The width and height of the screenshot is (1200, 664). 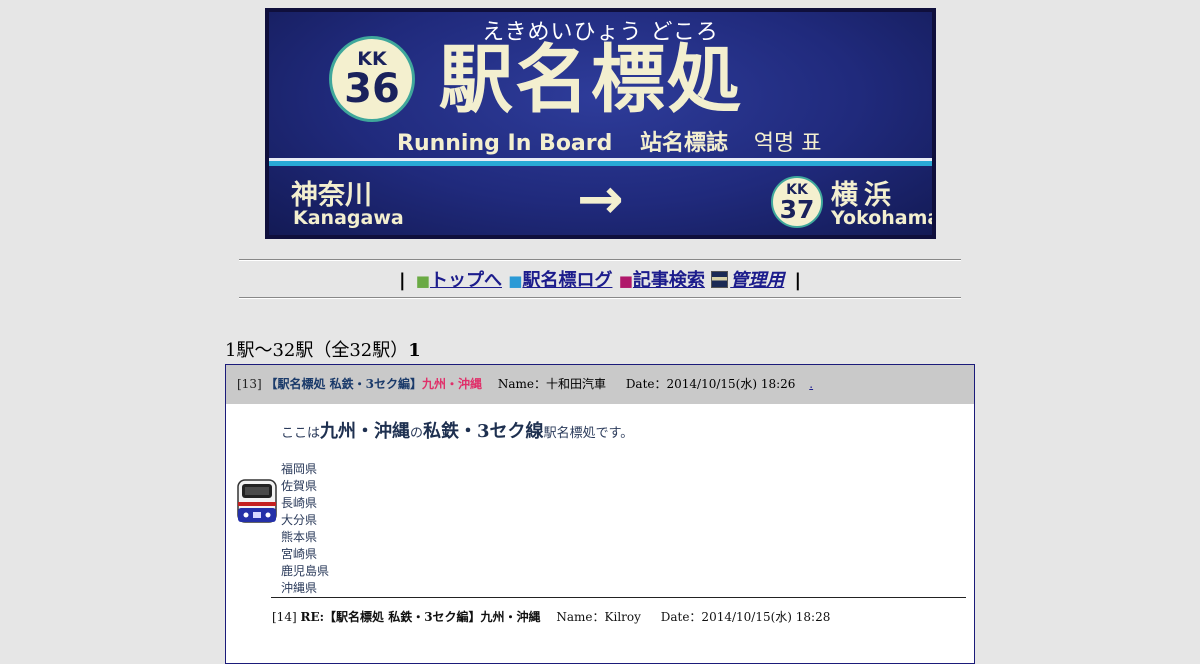 I want to click on nav-divider-top, so click(x=600, y=260).